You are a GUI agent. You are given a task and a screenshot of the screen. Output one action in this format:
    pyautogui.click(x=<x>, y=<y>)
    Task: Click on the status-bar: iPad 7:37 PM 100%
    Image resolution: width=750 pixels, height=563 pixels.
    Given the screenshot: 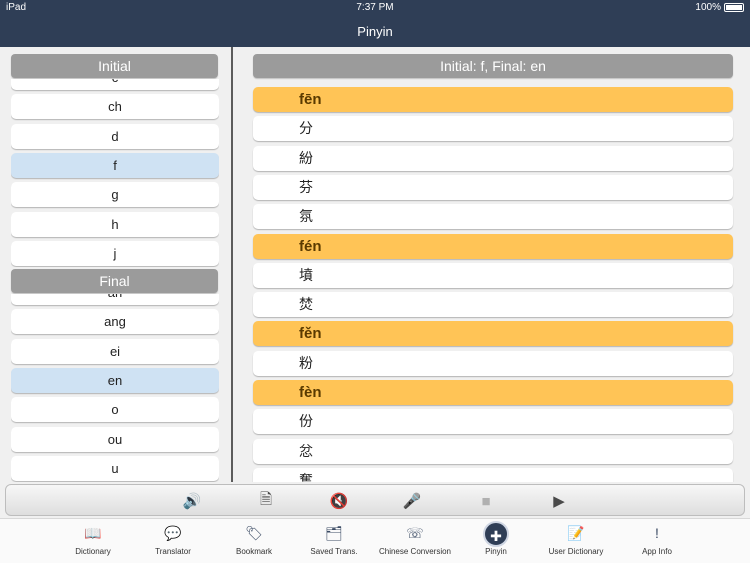 What is the action you would take?
    pyautogui.click(x=375, y=8)
    